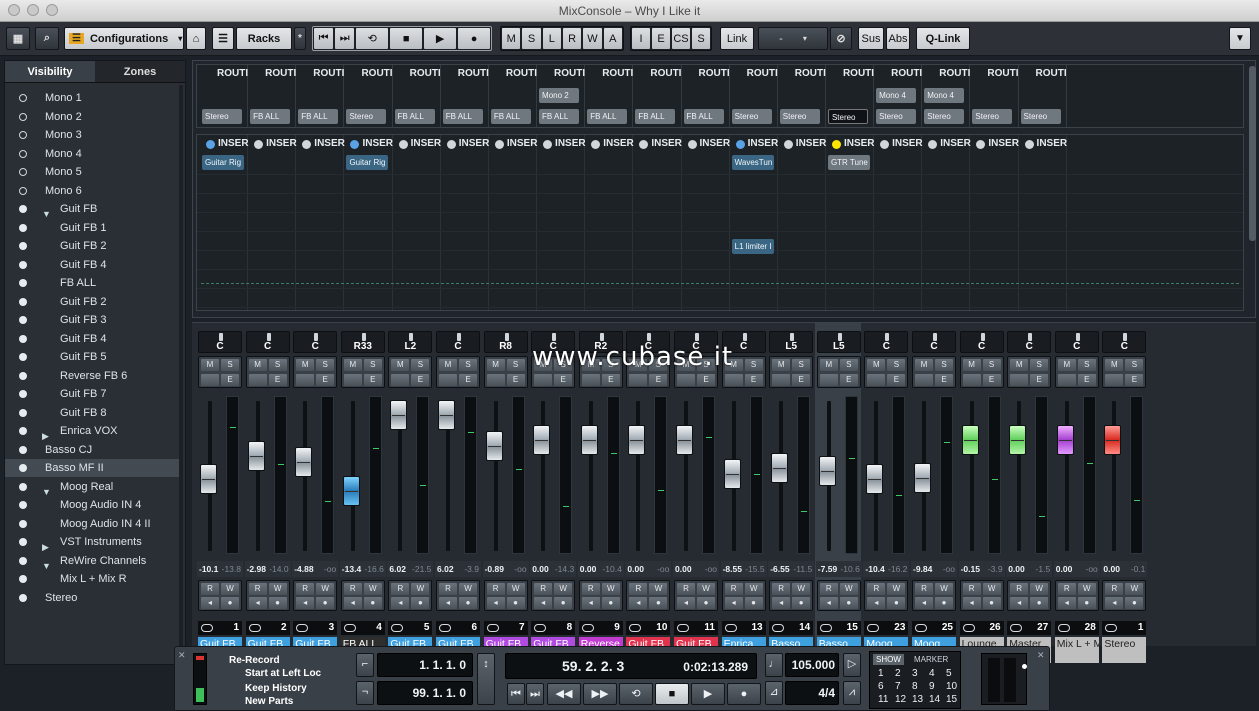  Describe the element at coordinates (92, 302) in the screenshot. I see `visibility-item: Guit FB 2` at that location.